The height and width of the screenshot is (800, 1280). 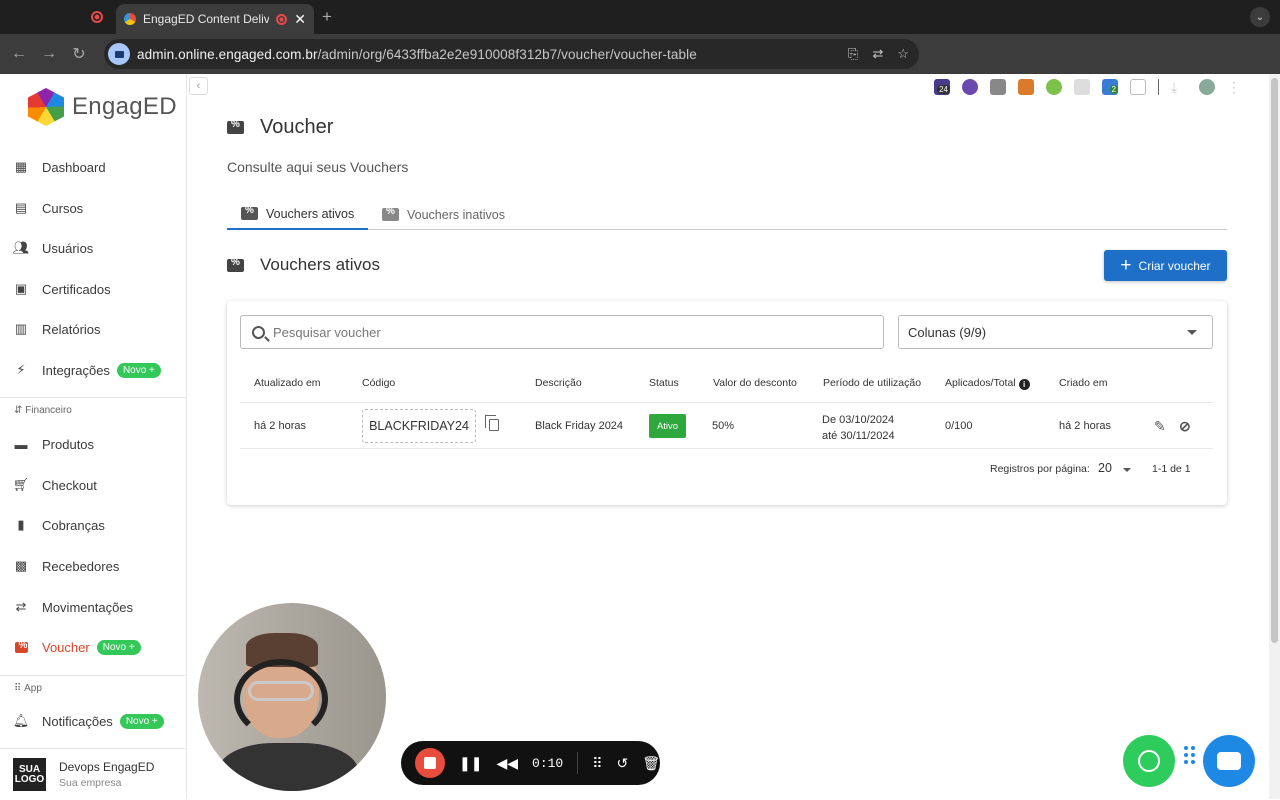 What do you see at coordinates (443, 214) in the screenshot?
I see `tab-vouchers-inativos: Vouchers inativos` at bounding box center [443, 214].